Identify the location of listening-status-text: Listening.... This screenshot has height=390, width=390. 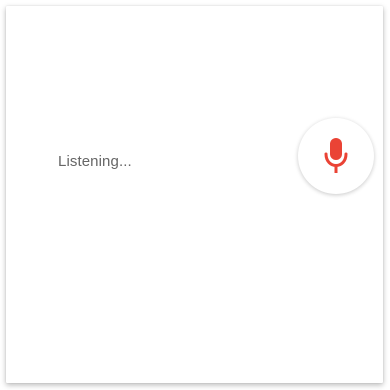
(95, 161).